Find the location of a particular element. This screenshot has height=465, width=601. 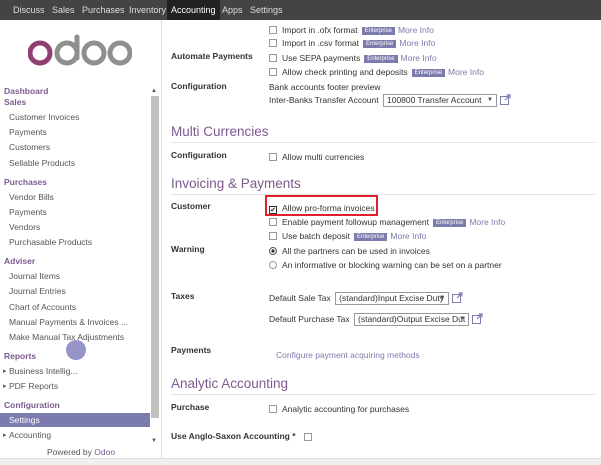

sidebar-scrollbar is located at coordinates (155, 257).